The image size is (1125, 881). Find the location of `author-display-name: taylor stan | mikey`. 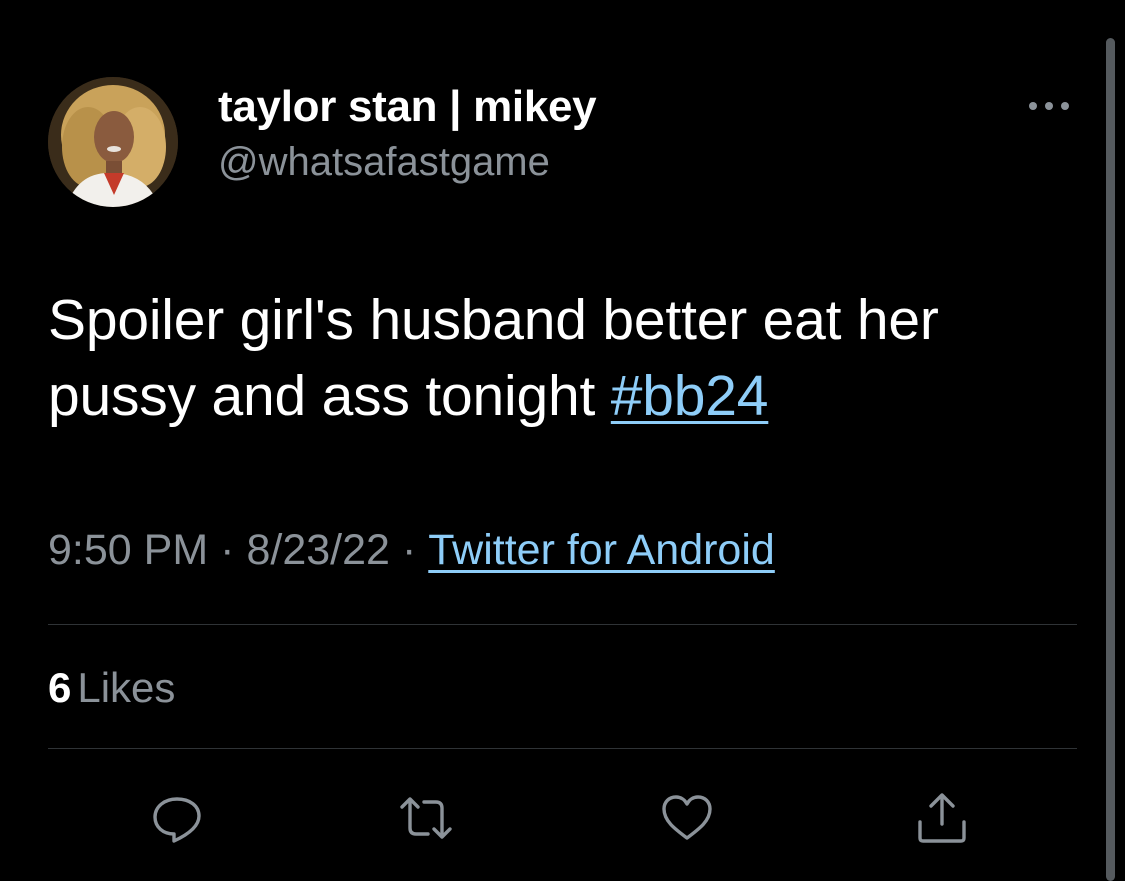

author-display-name: taylor stan | mikey is located at coordinates (407, 107).